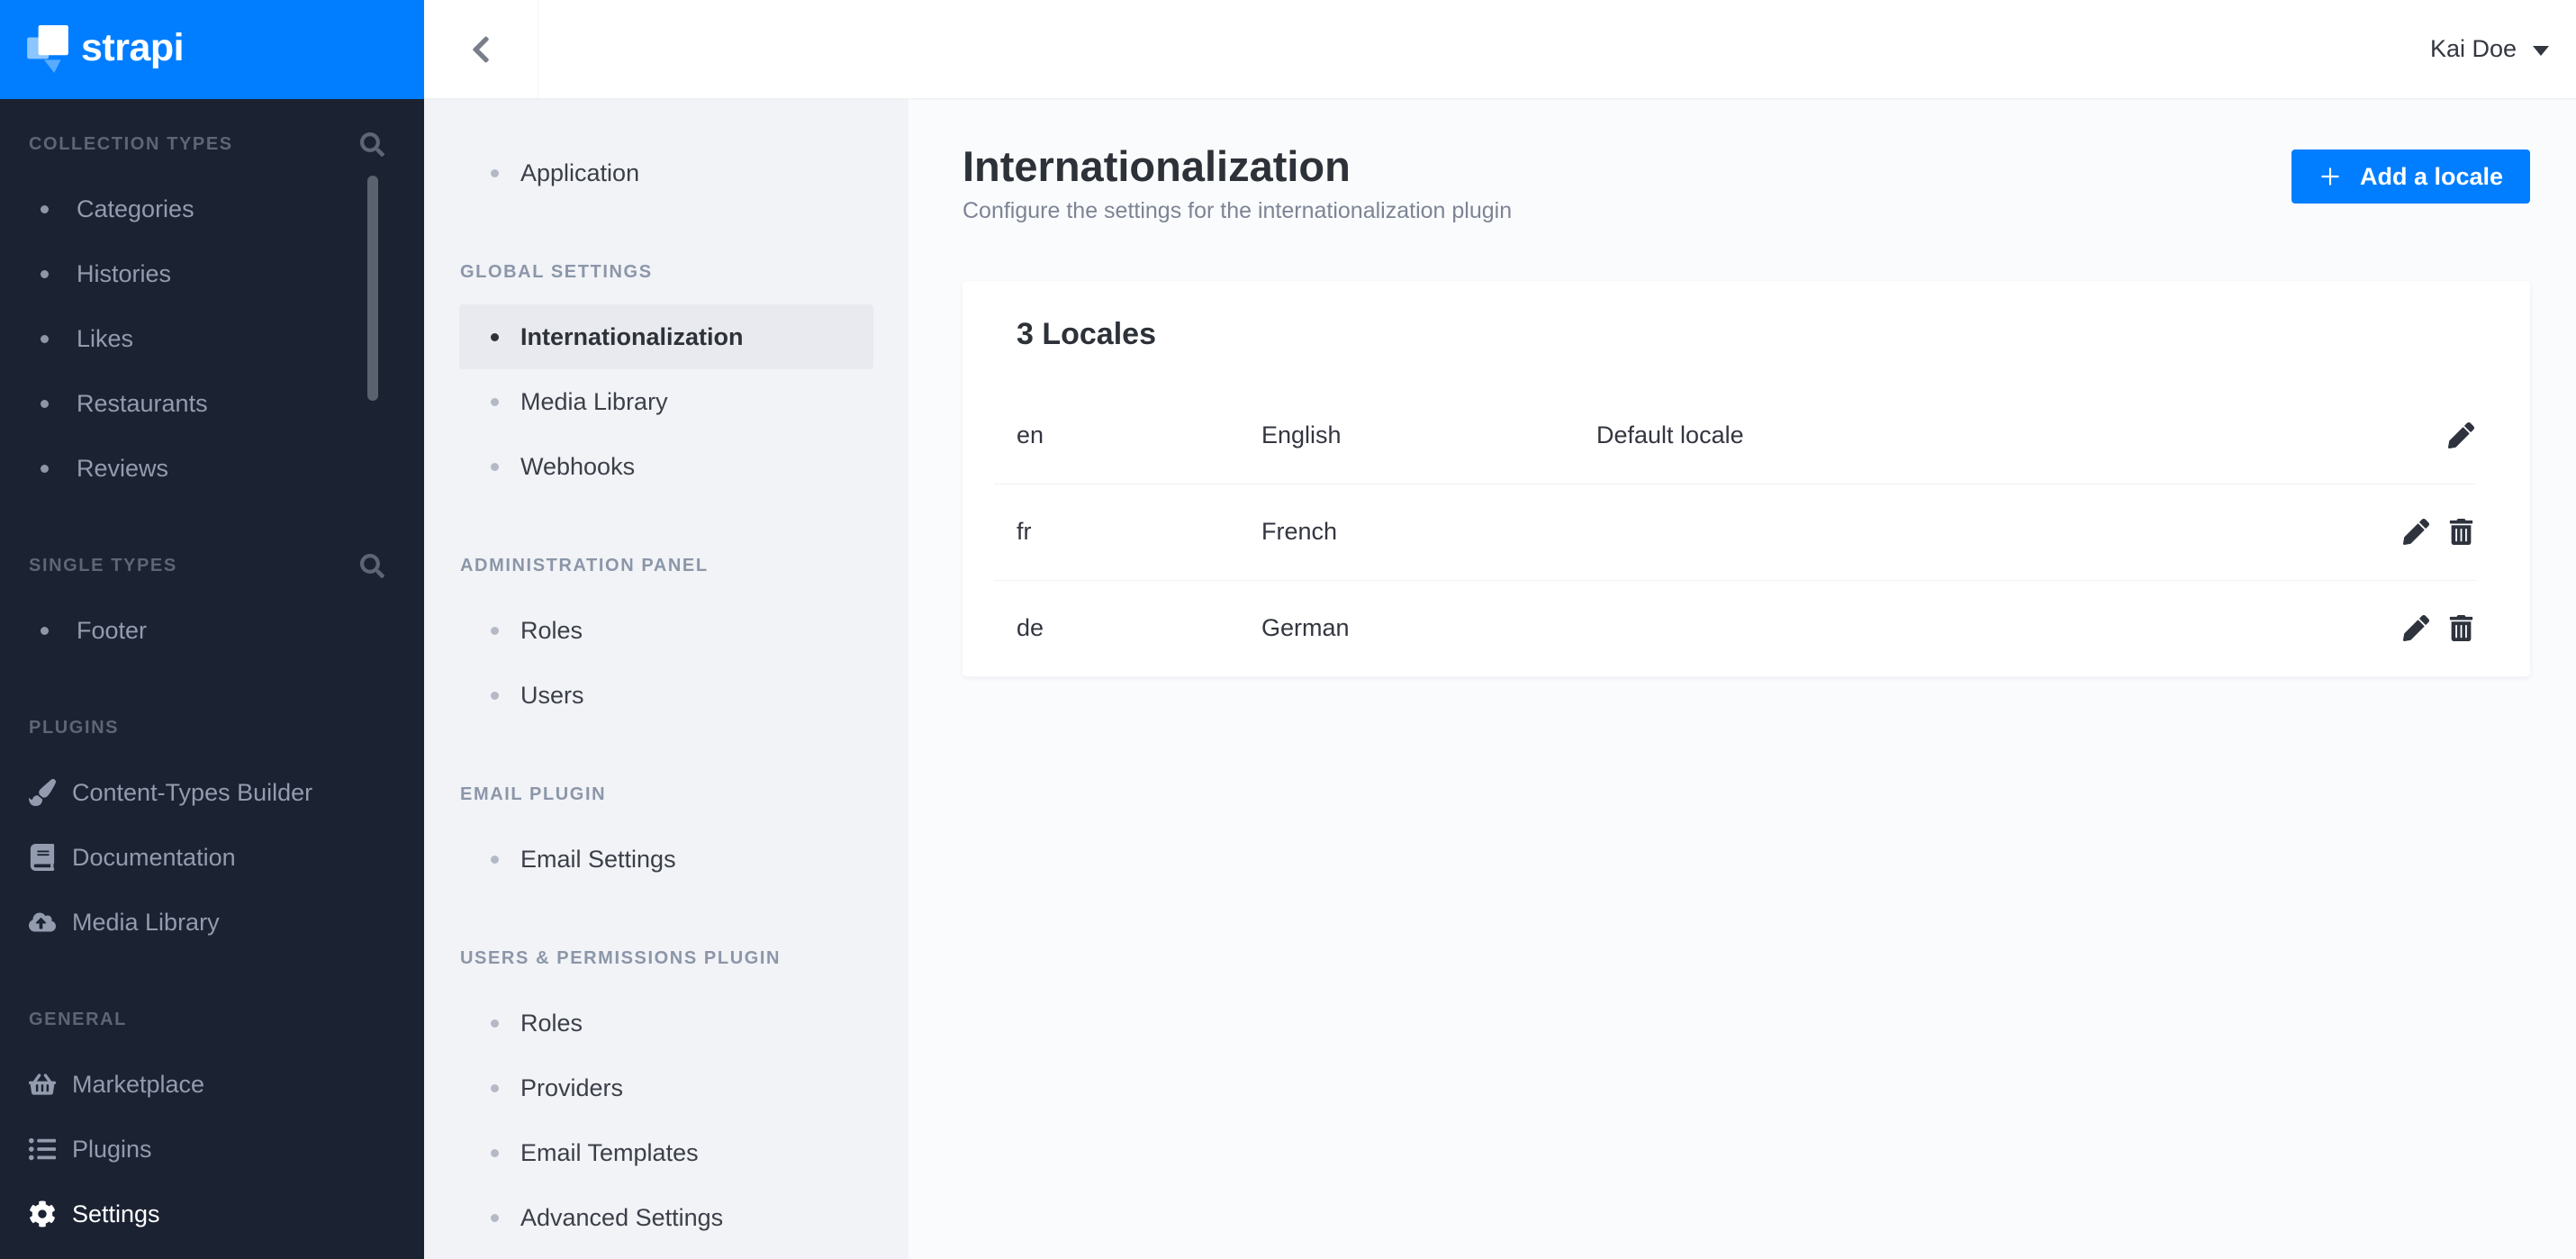 This screenshot has width=2576, height=1259. I want to click on add-locale-button: Add a locale, so click(2410, 176).